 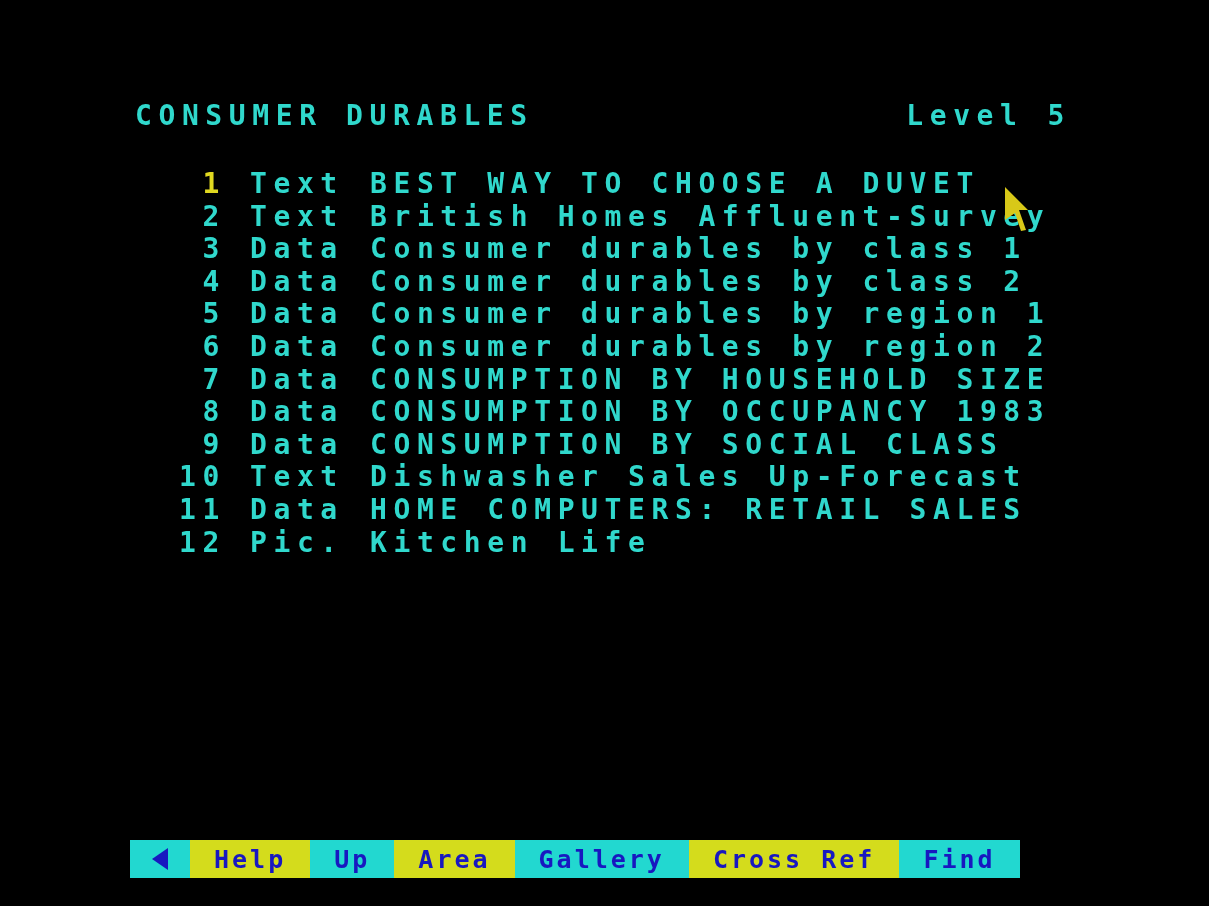 I want to click on item-number: 7, so click(x=202, y=380).